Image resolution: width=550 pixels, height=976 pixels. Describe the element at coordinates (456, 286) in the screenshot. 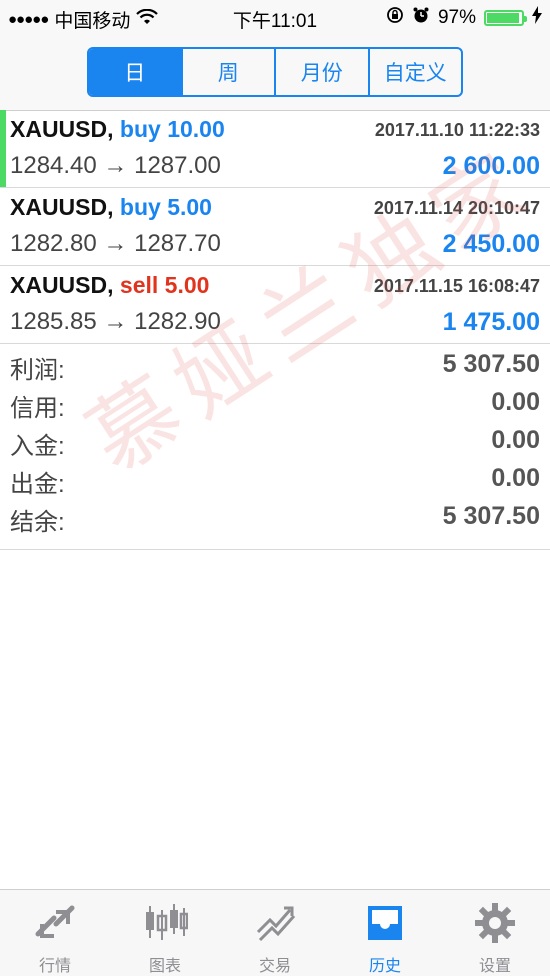

I see `trade-time: 2017.11.15 16:08:47` at that location.